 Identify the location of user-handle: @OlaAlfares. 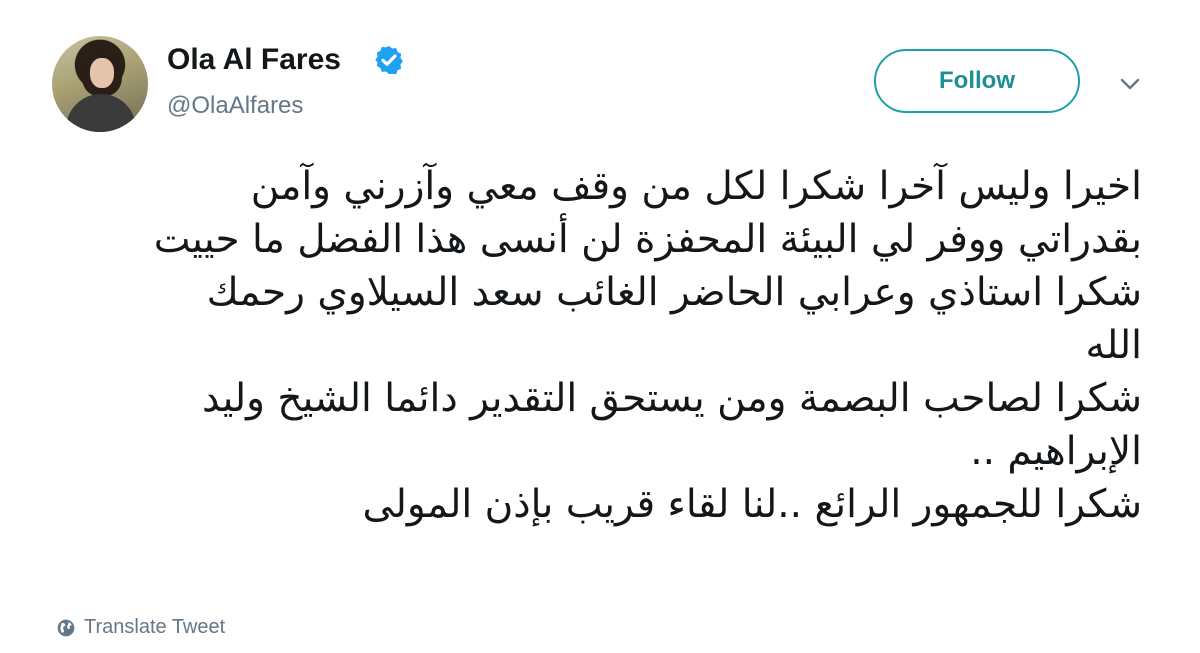
(235, 106).